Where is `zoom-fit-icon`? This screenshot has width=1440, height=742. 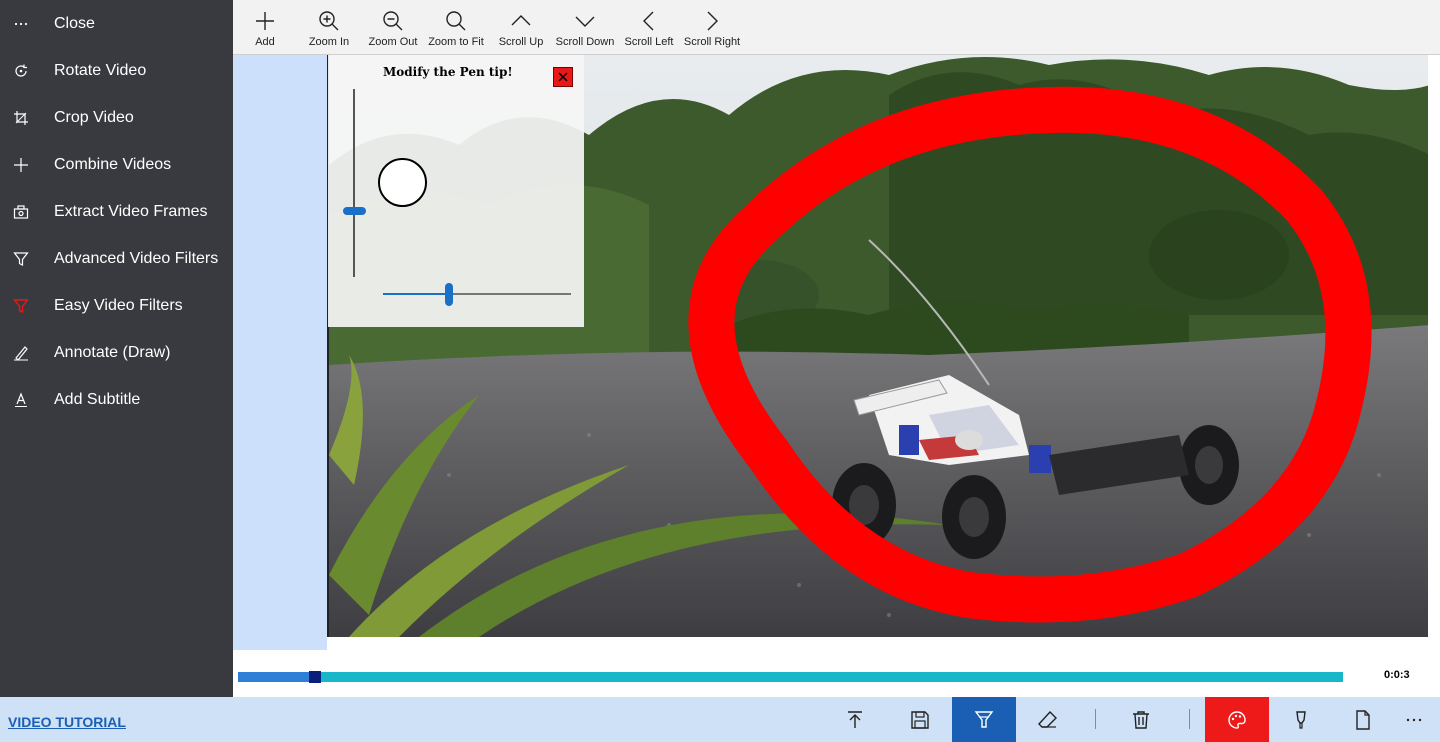 zoom-fit-icon is located at coordinates (456, 21).